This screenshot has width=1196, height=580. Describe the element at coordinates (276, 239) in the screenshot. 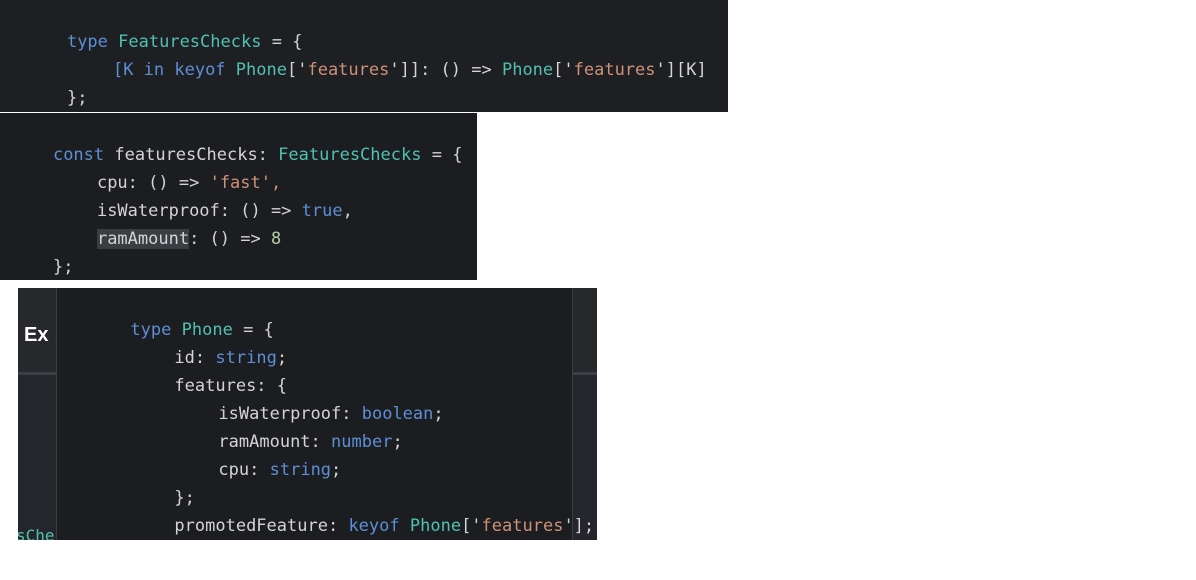

I see `number-literal: 8` at that location.